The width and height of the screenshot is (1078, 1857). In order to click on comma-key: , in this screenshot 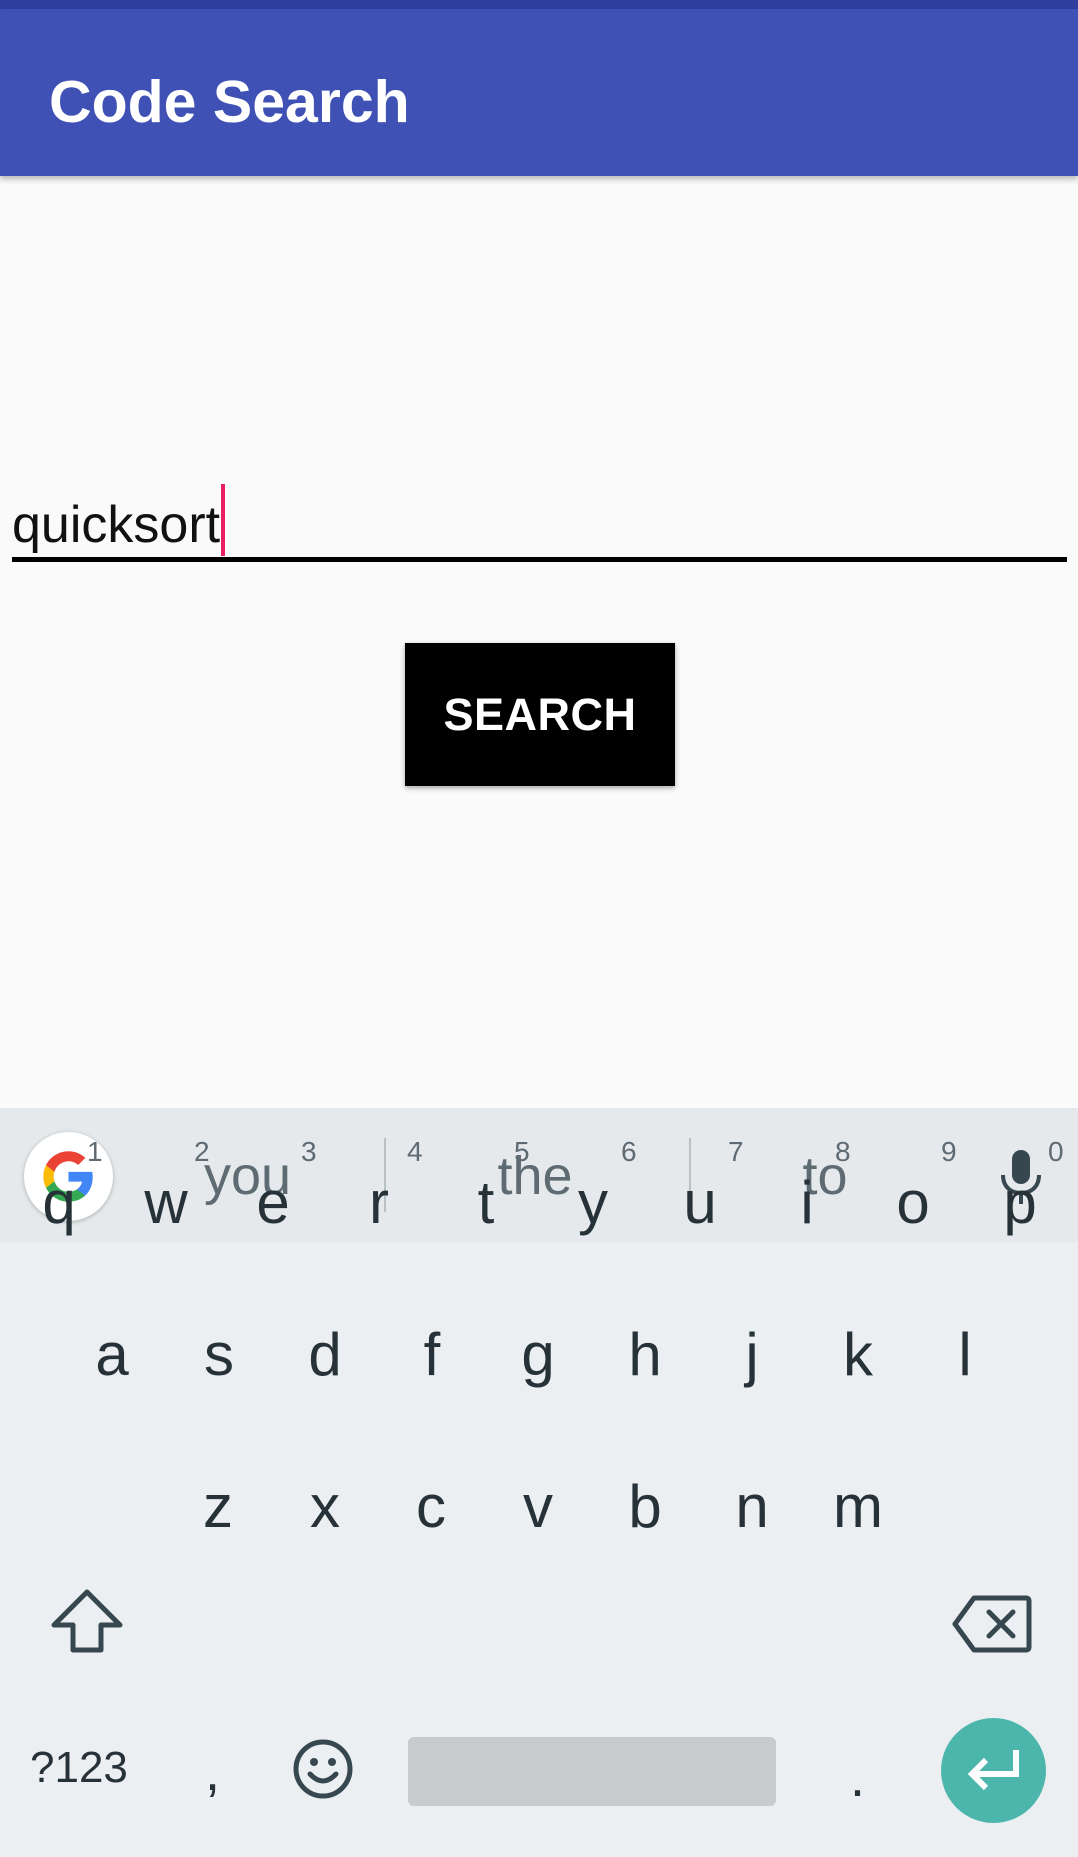, I will do `click(212, 1772)`.